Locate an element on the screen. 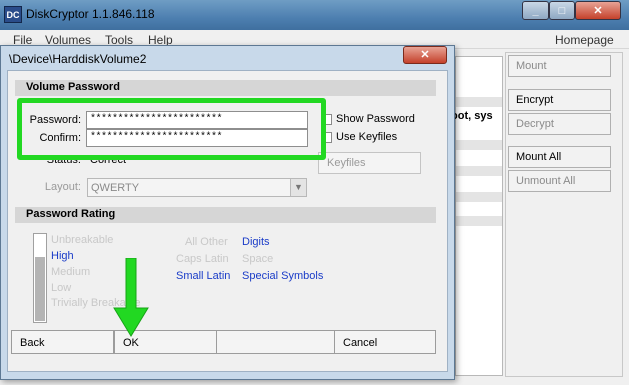 The image size is (629, 385). minimize-button: _ is located at coordinates (535, 10).